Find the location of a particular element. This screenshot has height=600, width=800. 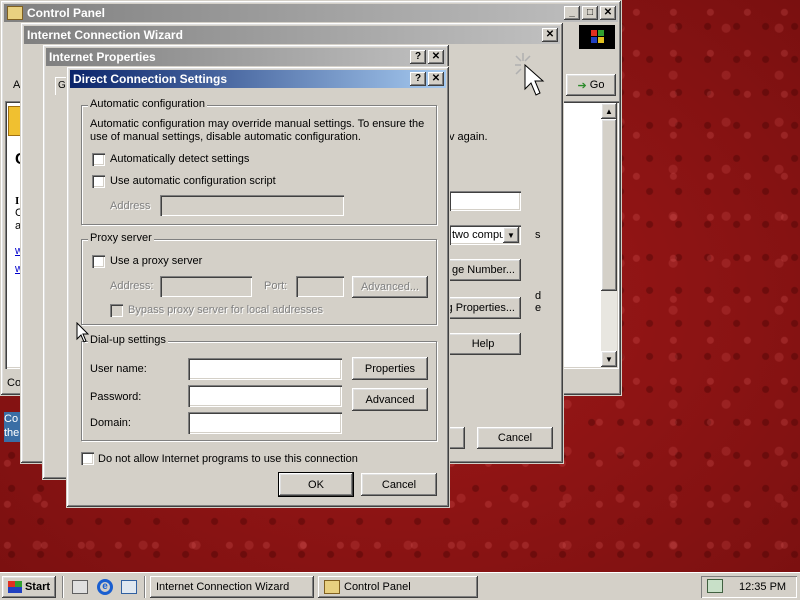

system-tray: 12:35 PM is located at coordinates (749, 587).